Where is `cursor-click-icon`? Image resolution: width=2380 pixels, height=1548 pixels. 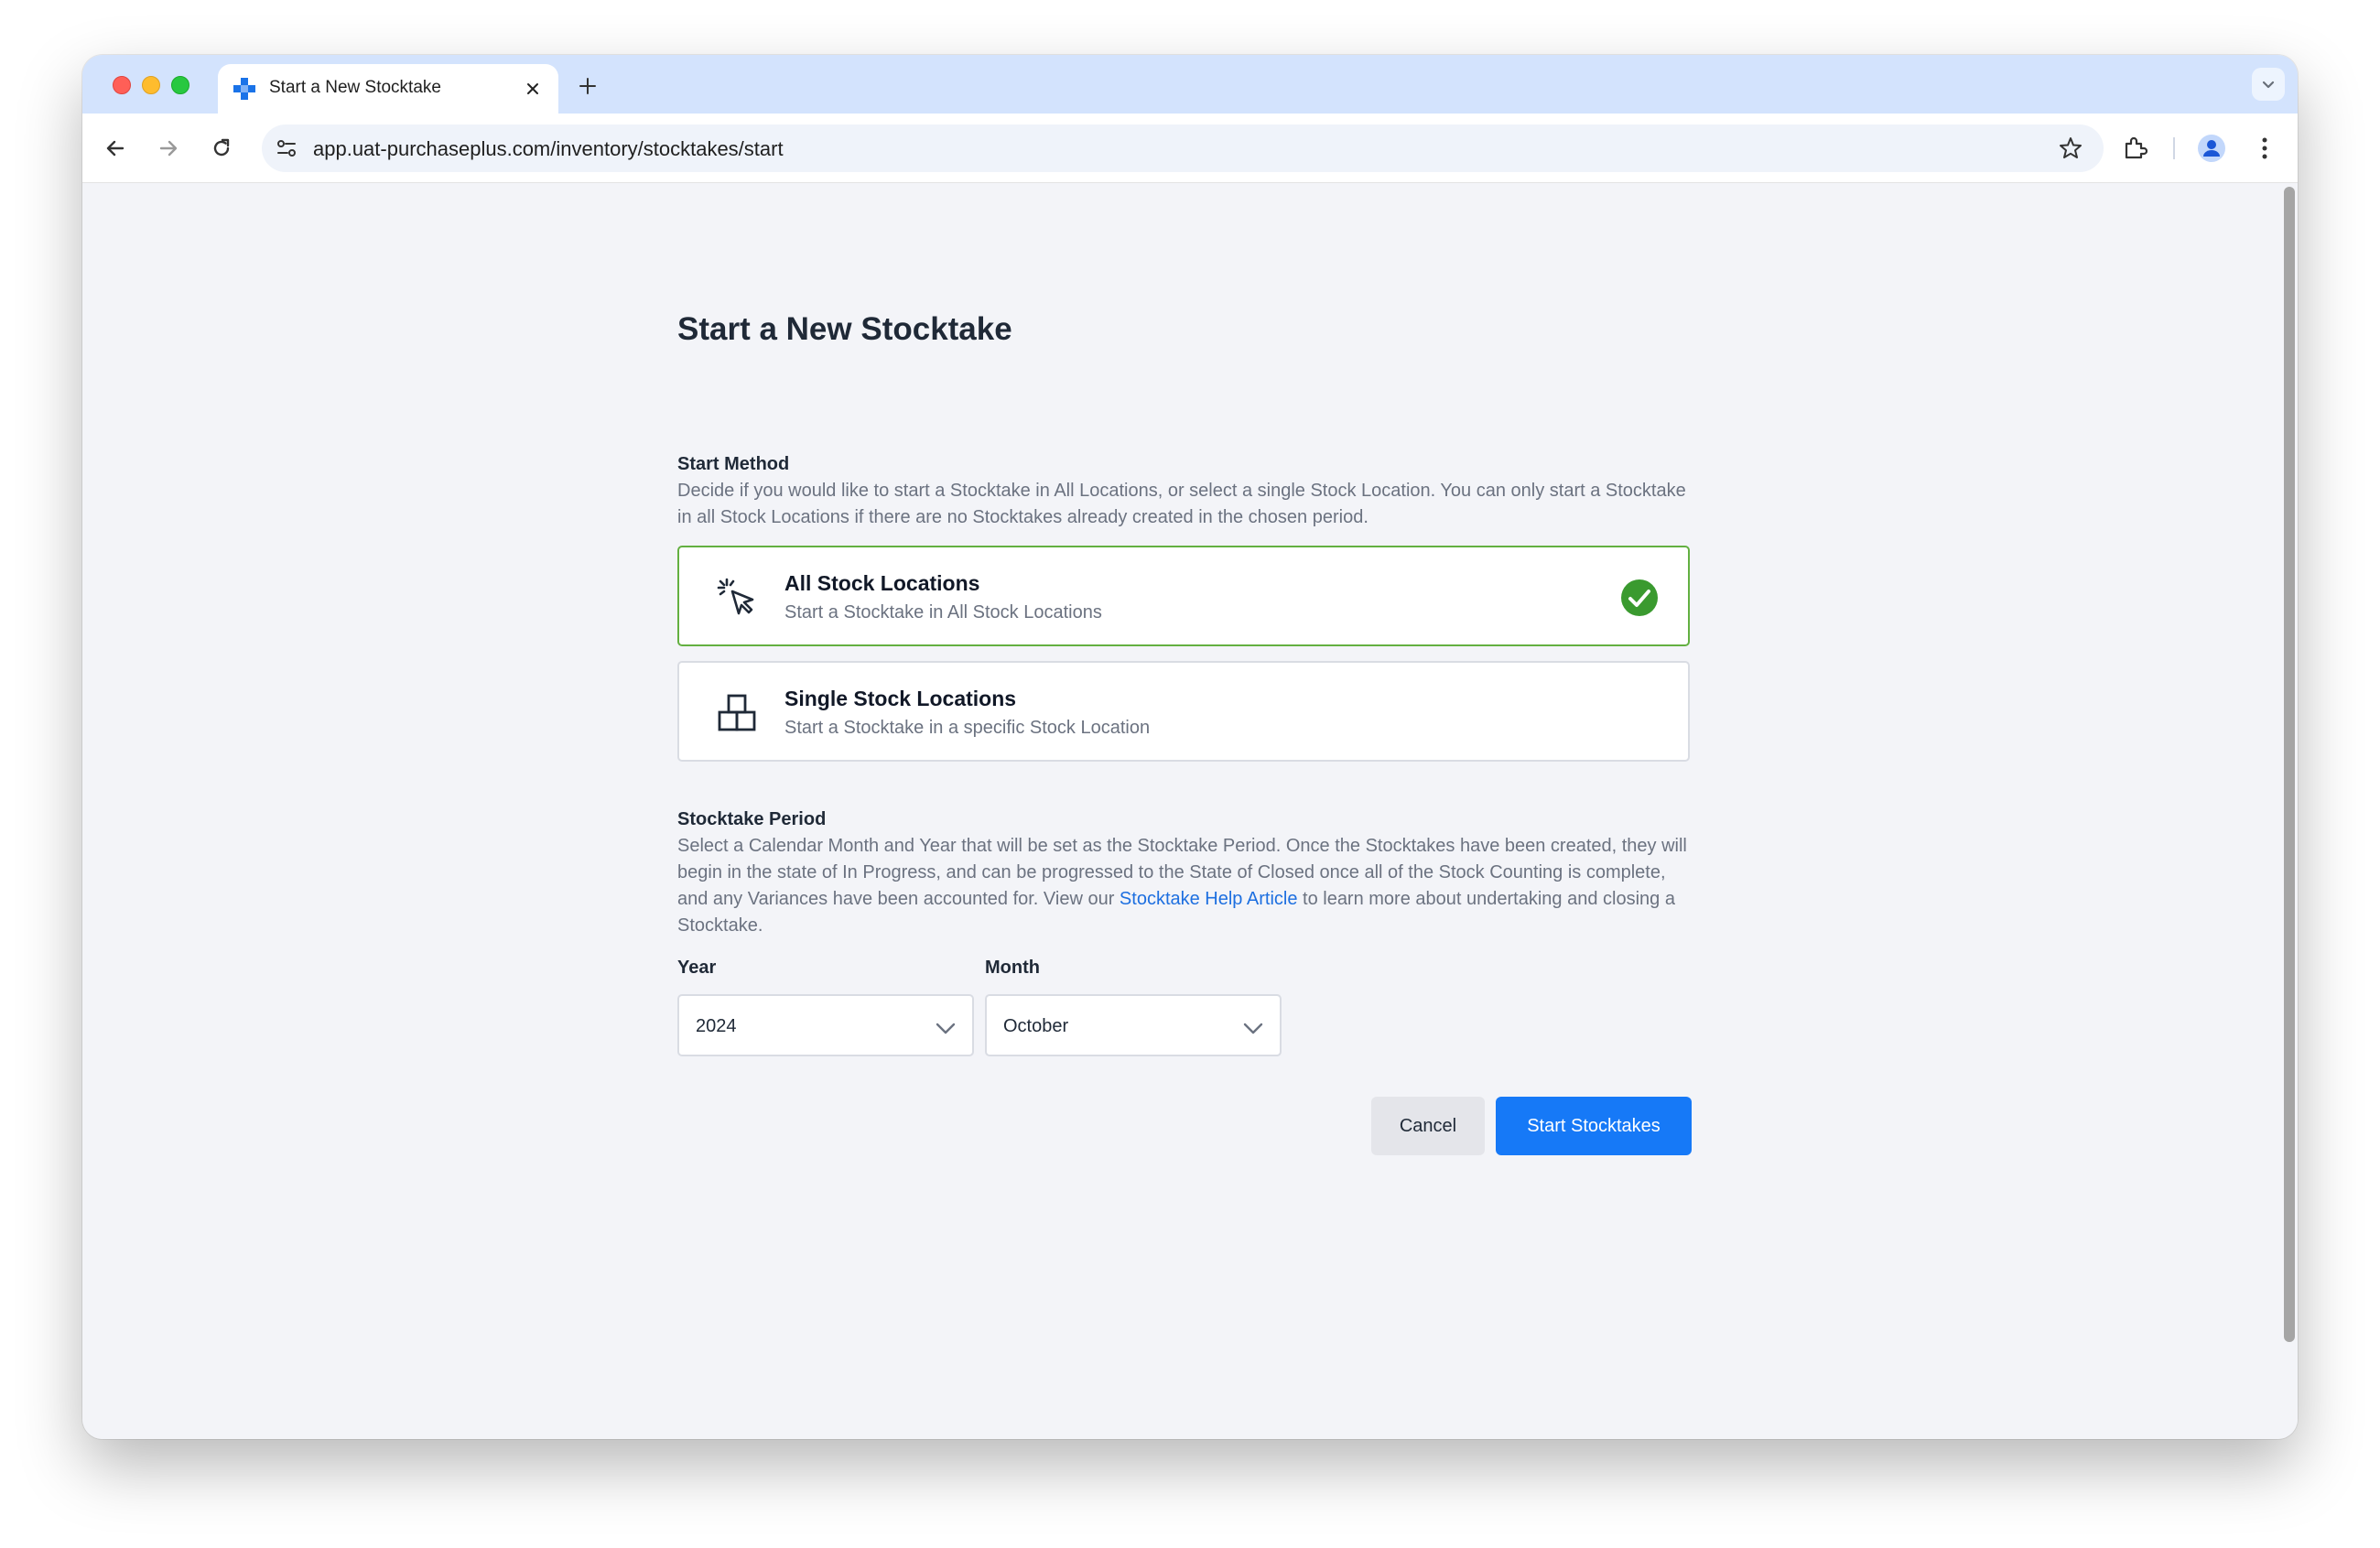
cursor-click-icon is located at coordinates (735, 596).